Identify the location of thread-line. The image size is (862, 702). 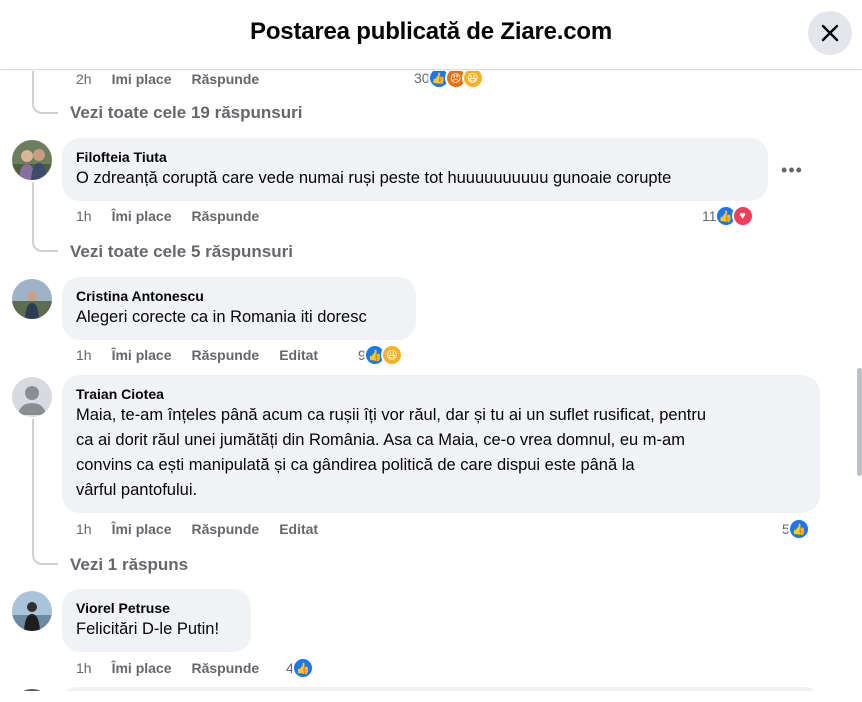
(33, 486).